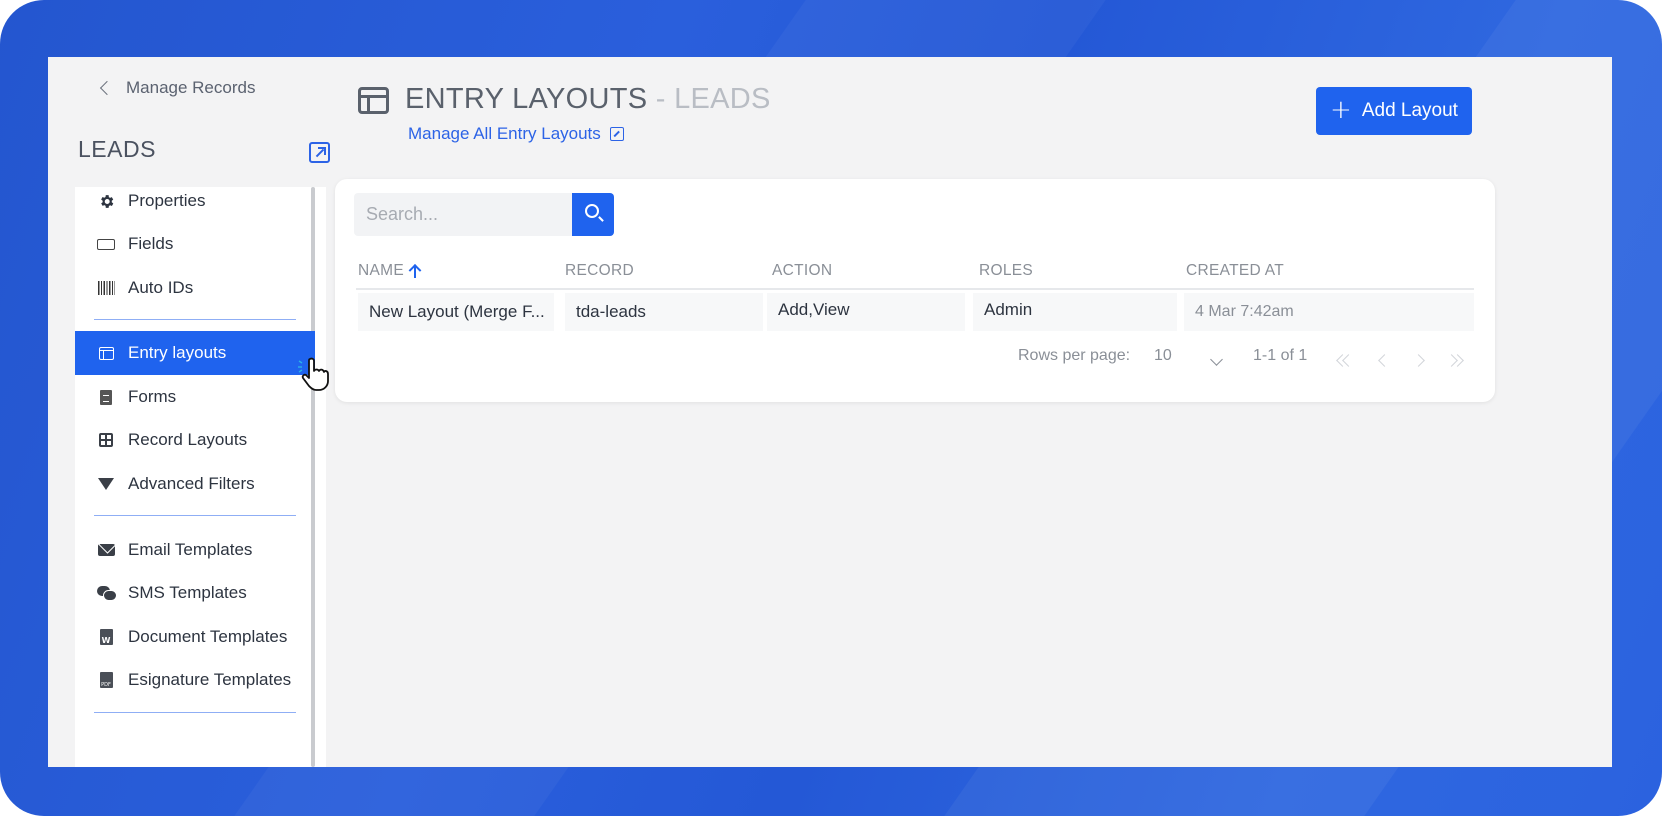 Image resolution: width=1662 pixels, height=816 pixels. I want to click on manage-all-entry-layouts-link: Manage All Entry Layouts, so click(516, 134).